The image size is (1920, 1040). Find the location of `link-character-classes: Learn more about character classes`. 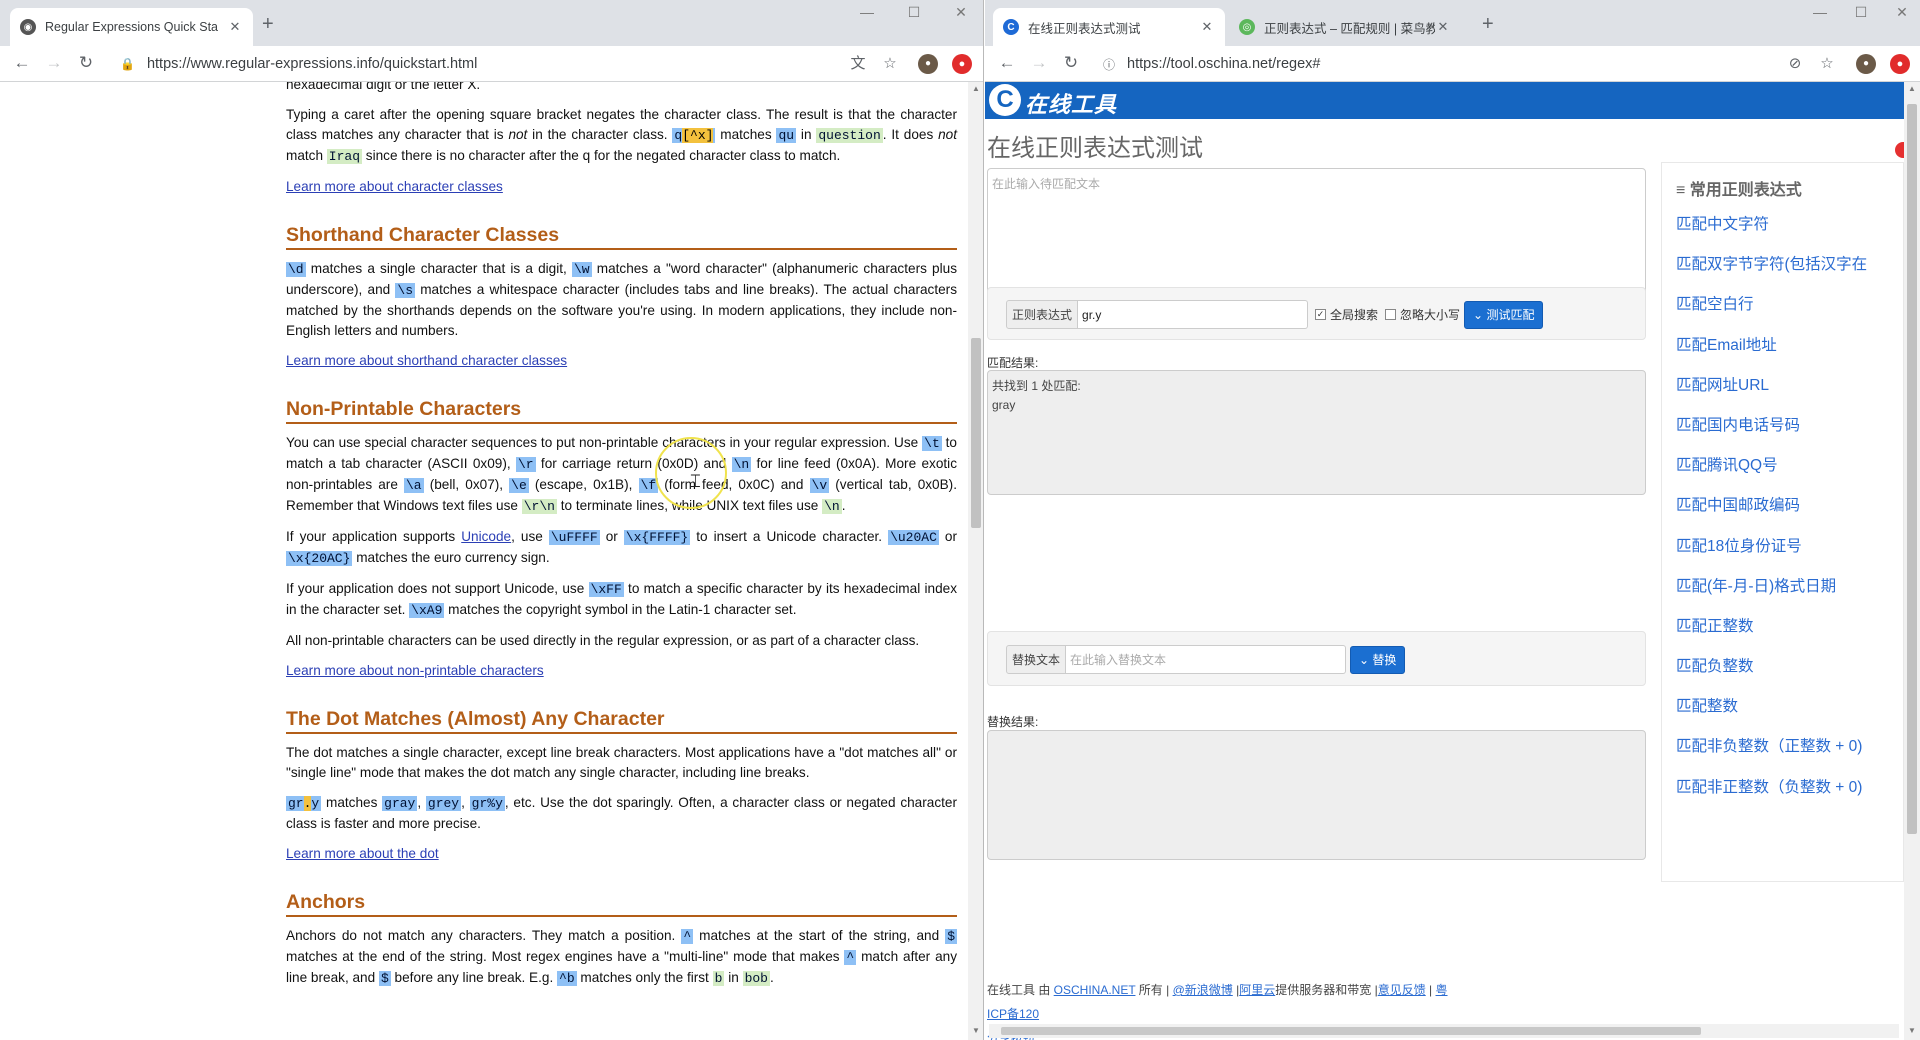

link-character-classes: Learn more about character classes is located at coordinates (394, 186).